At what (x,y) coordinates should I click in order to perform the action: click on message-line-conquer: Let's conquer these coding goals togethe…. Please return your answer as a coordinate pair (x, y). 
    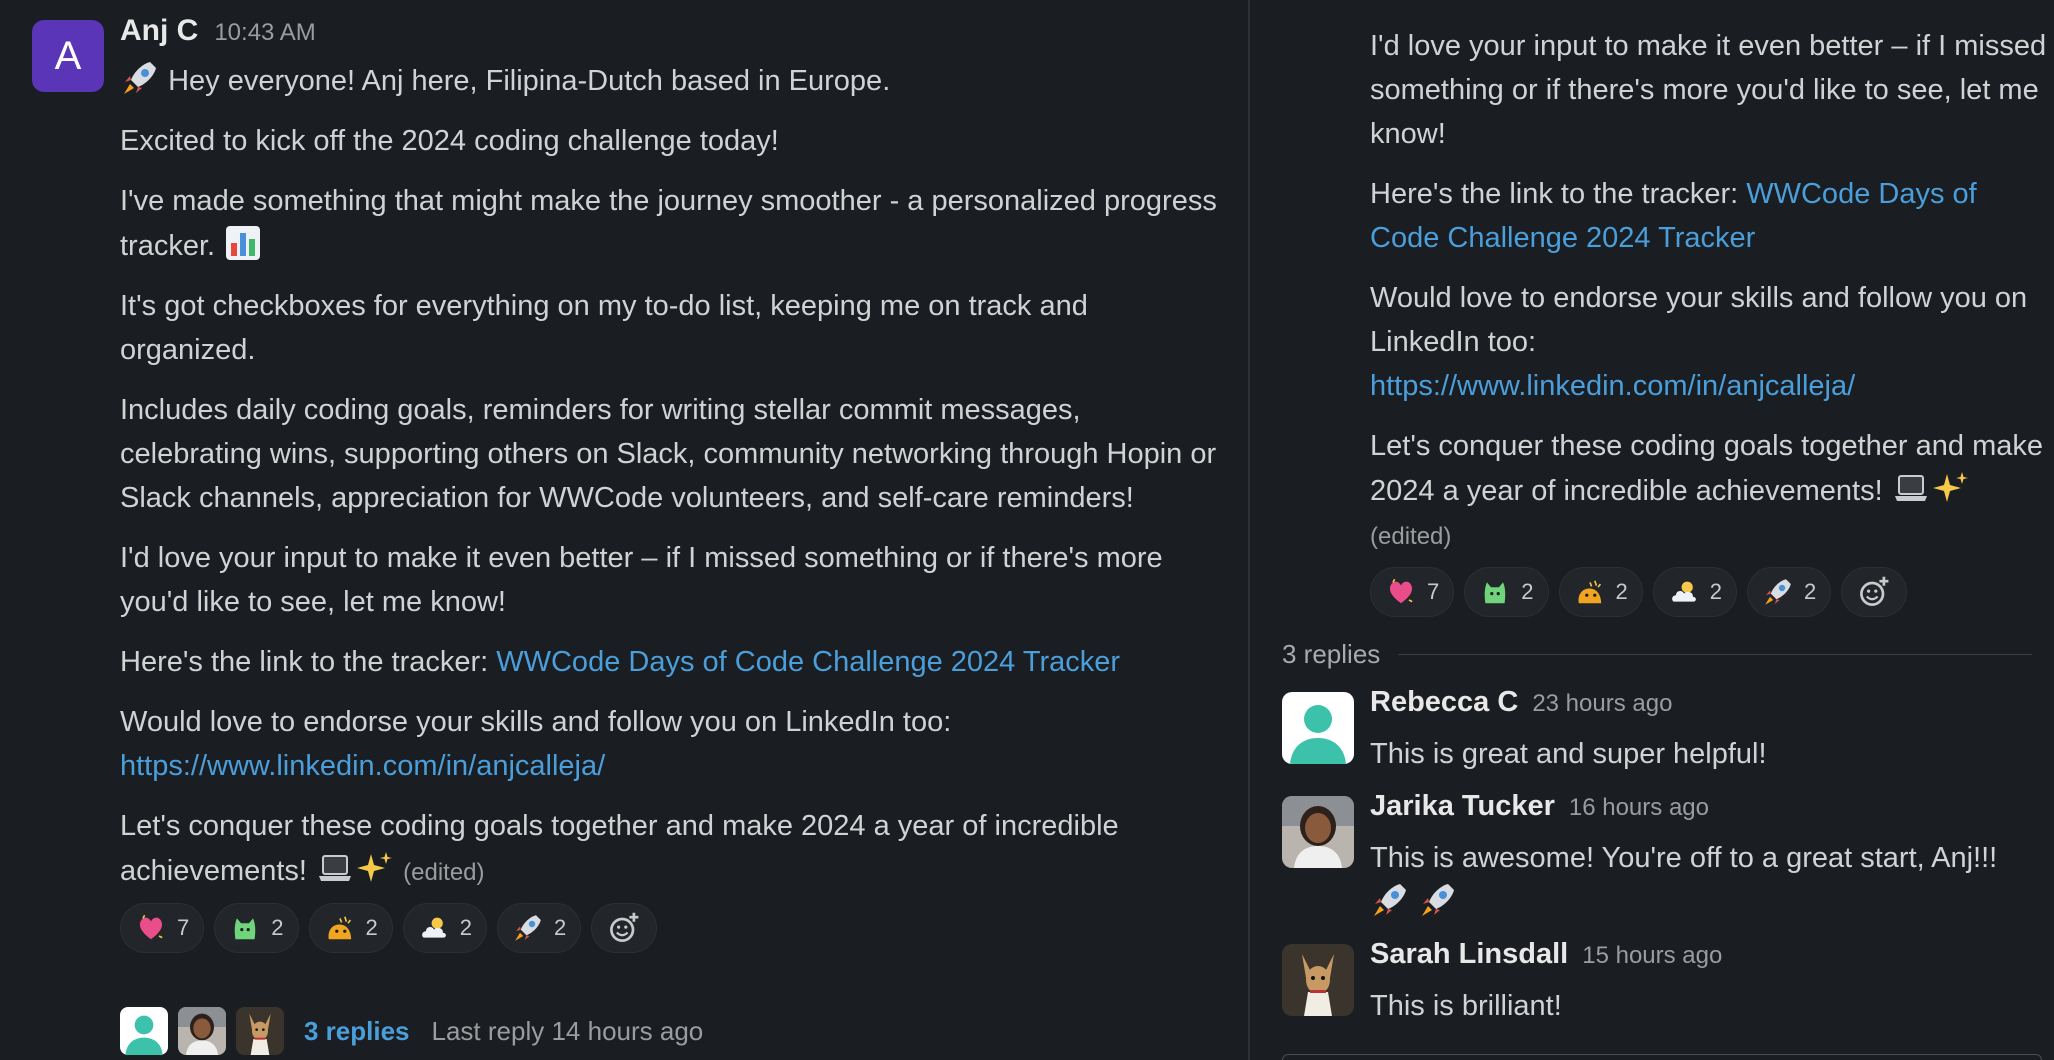
    Looking at the image, I should click on (675, 849).